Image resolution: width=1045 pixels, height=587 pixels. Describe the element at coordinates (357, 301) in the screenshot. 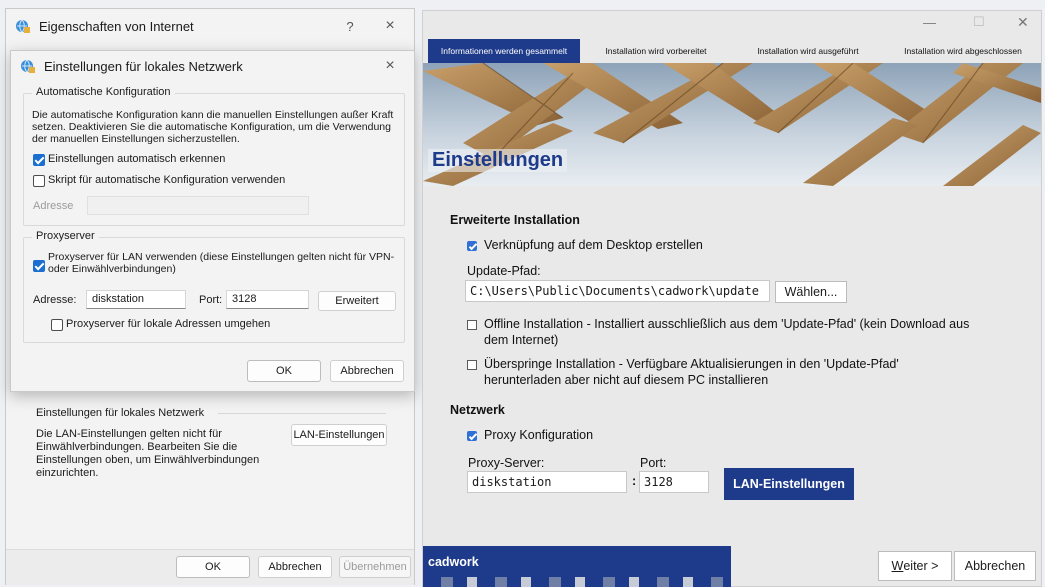

I see `advanced-button: Erweitert` at that location.